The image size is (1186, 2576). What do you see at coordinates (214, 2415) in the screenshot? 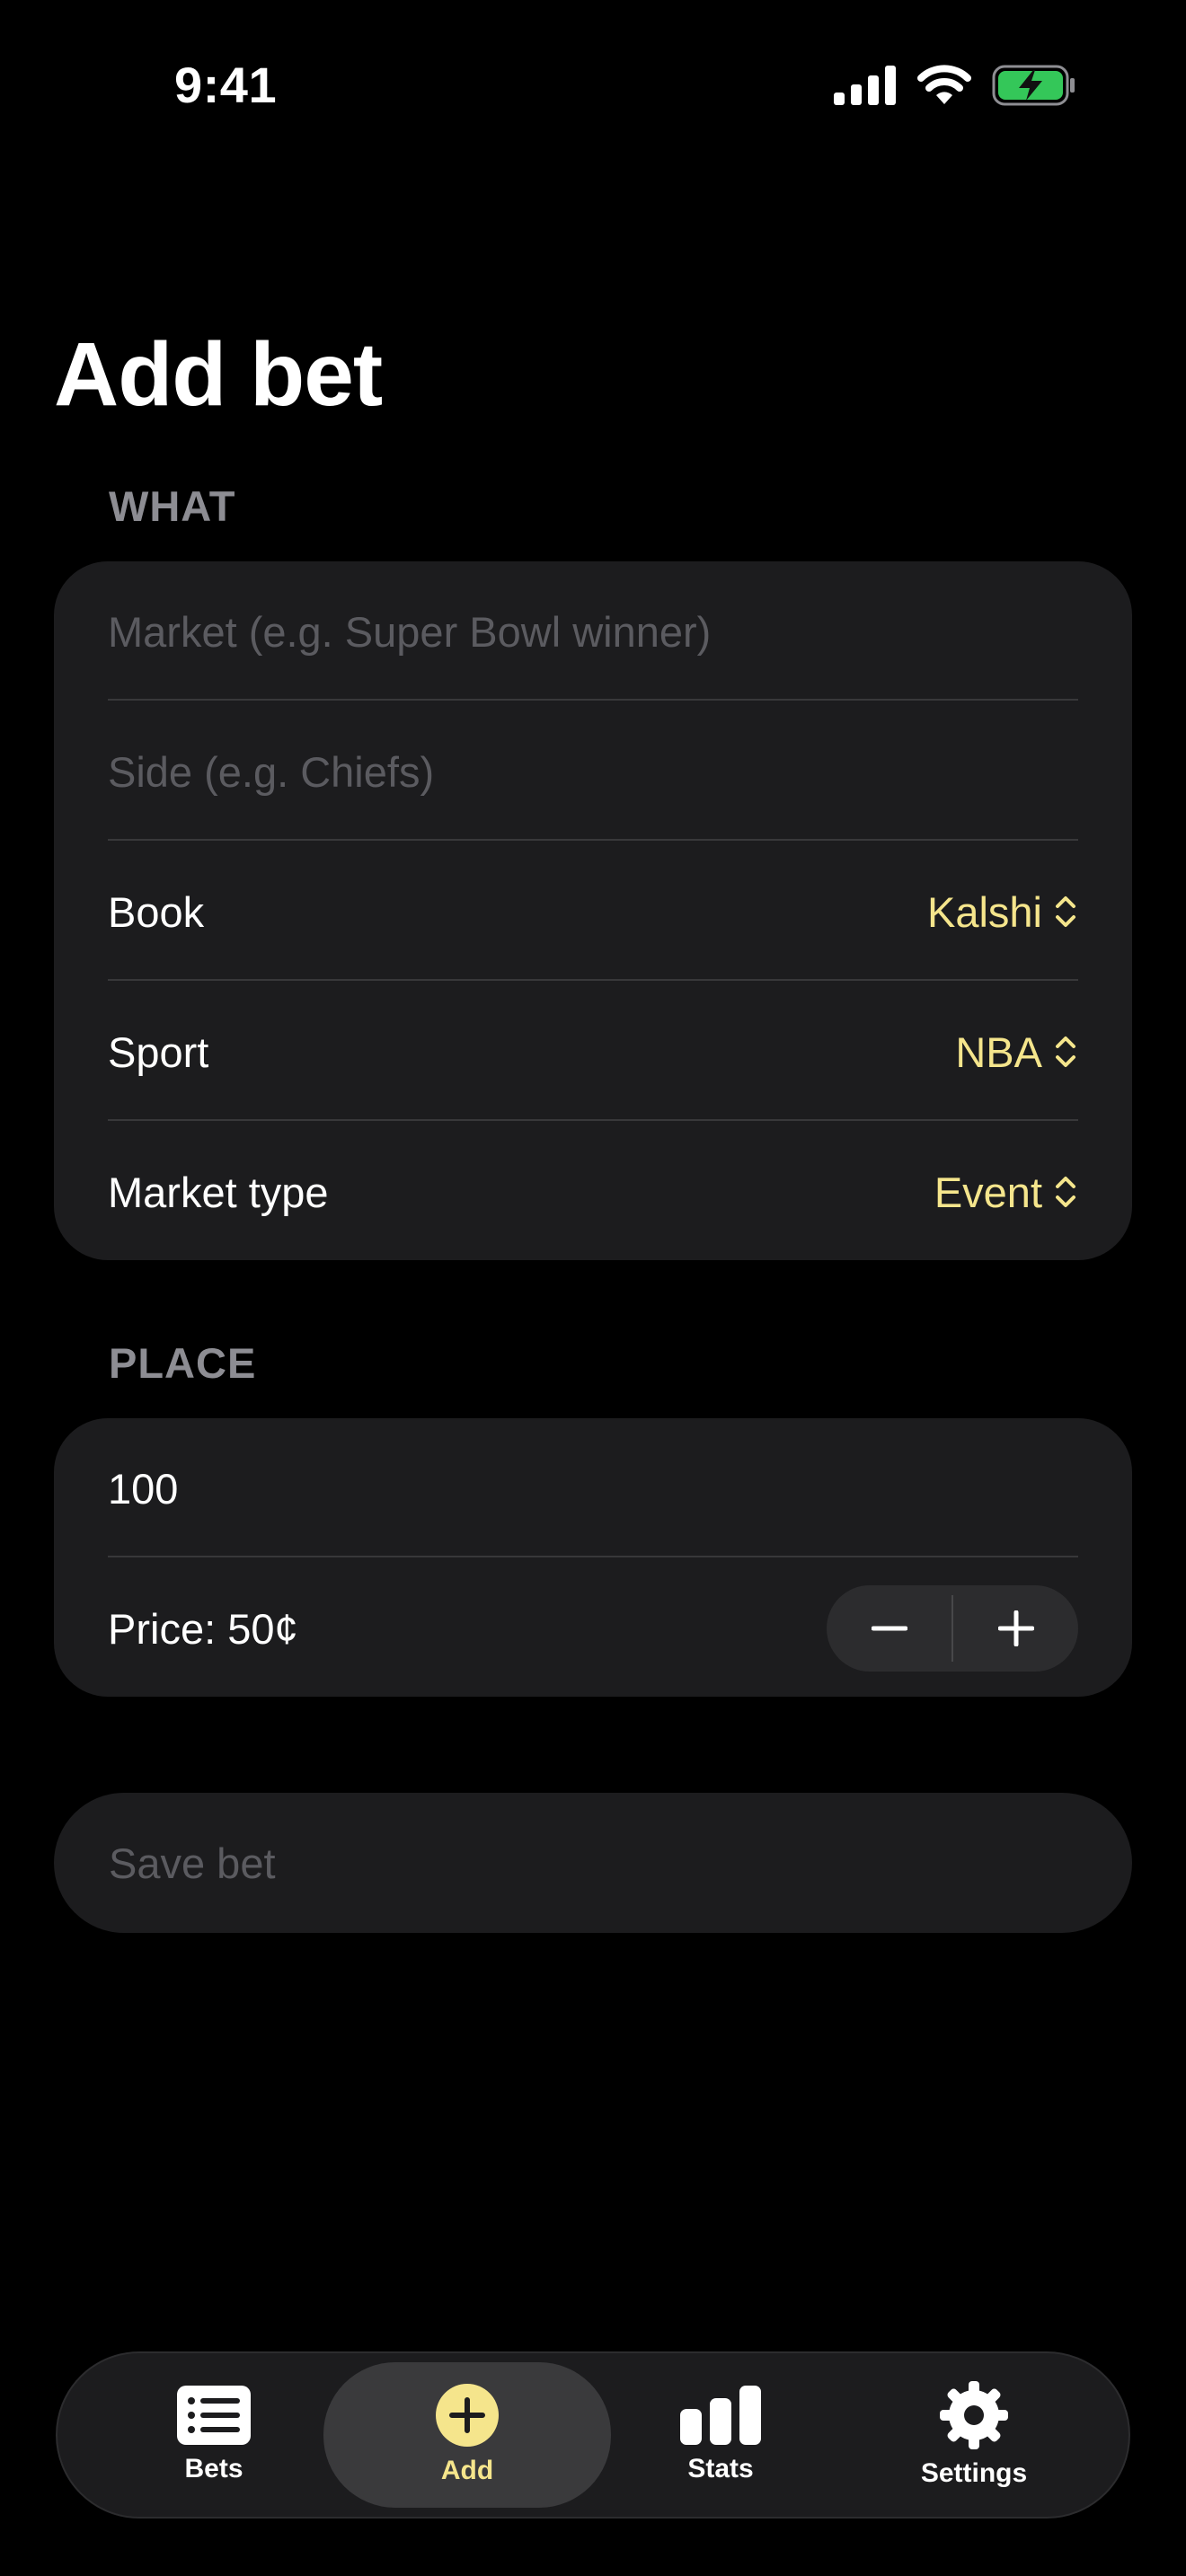
I see `list-icon` at bounding box center [214, 2415].